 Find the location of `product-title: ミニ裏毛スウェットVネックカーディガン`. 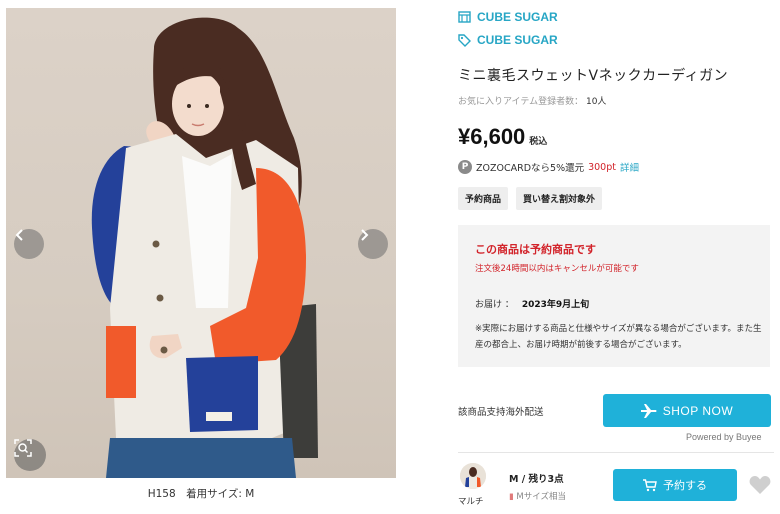

product-title: ミニ裏毛スウェットVネックカーディガン is located at coordinates (593, 76).